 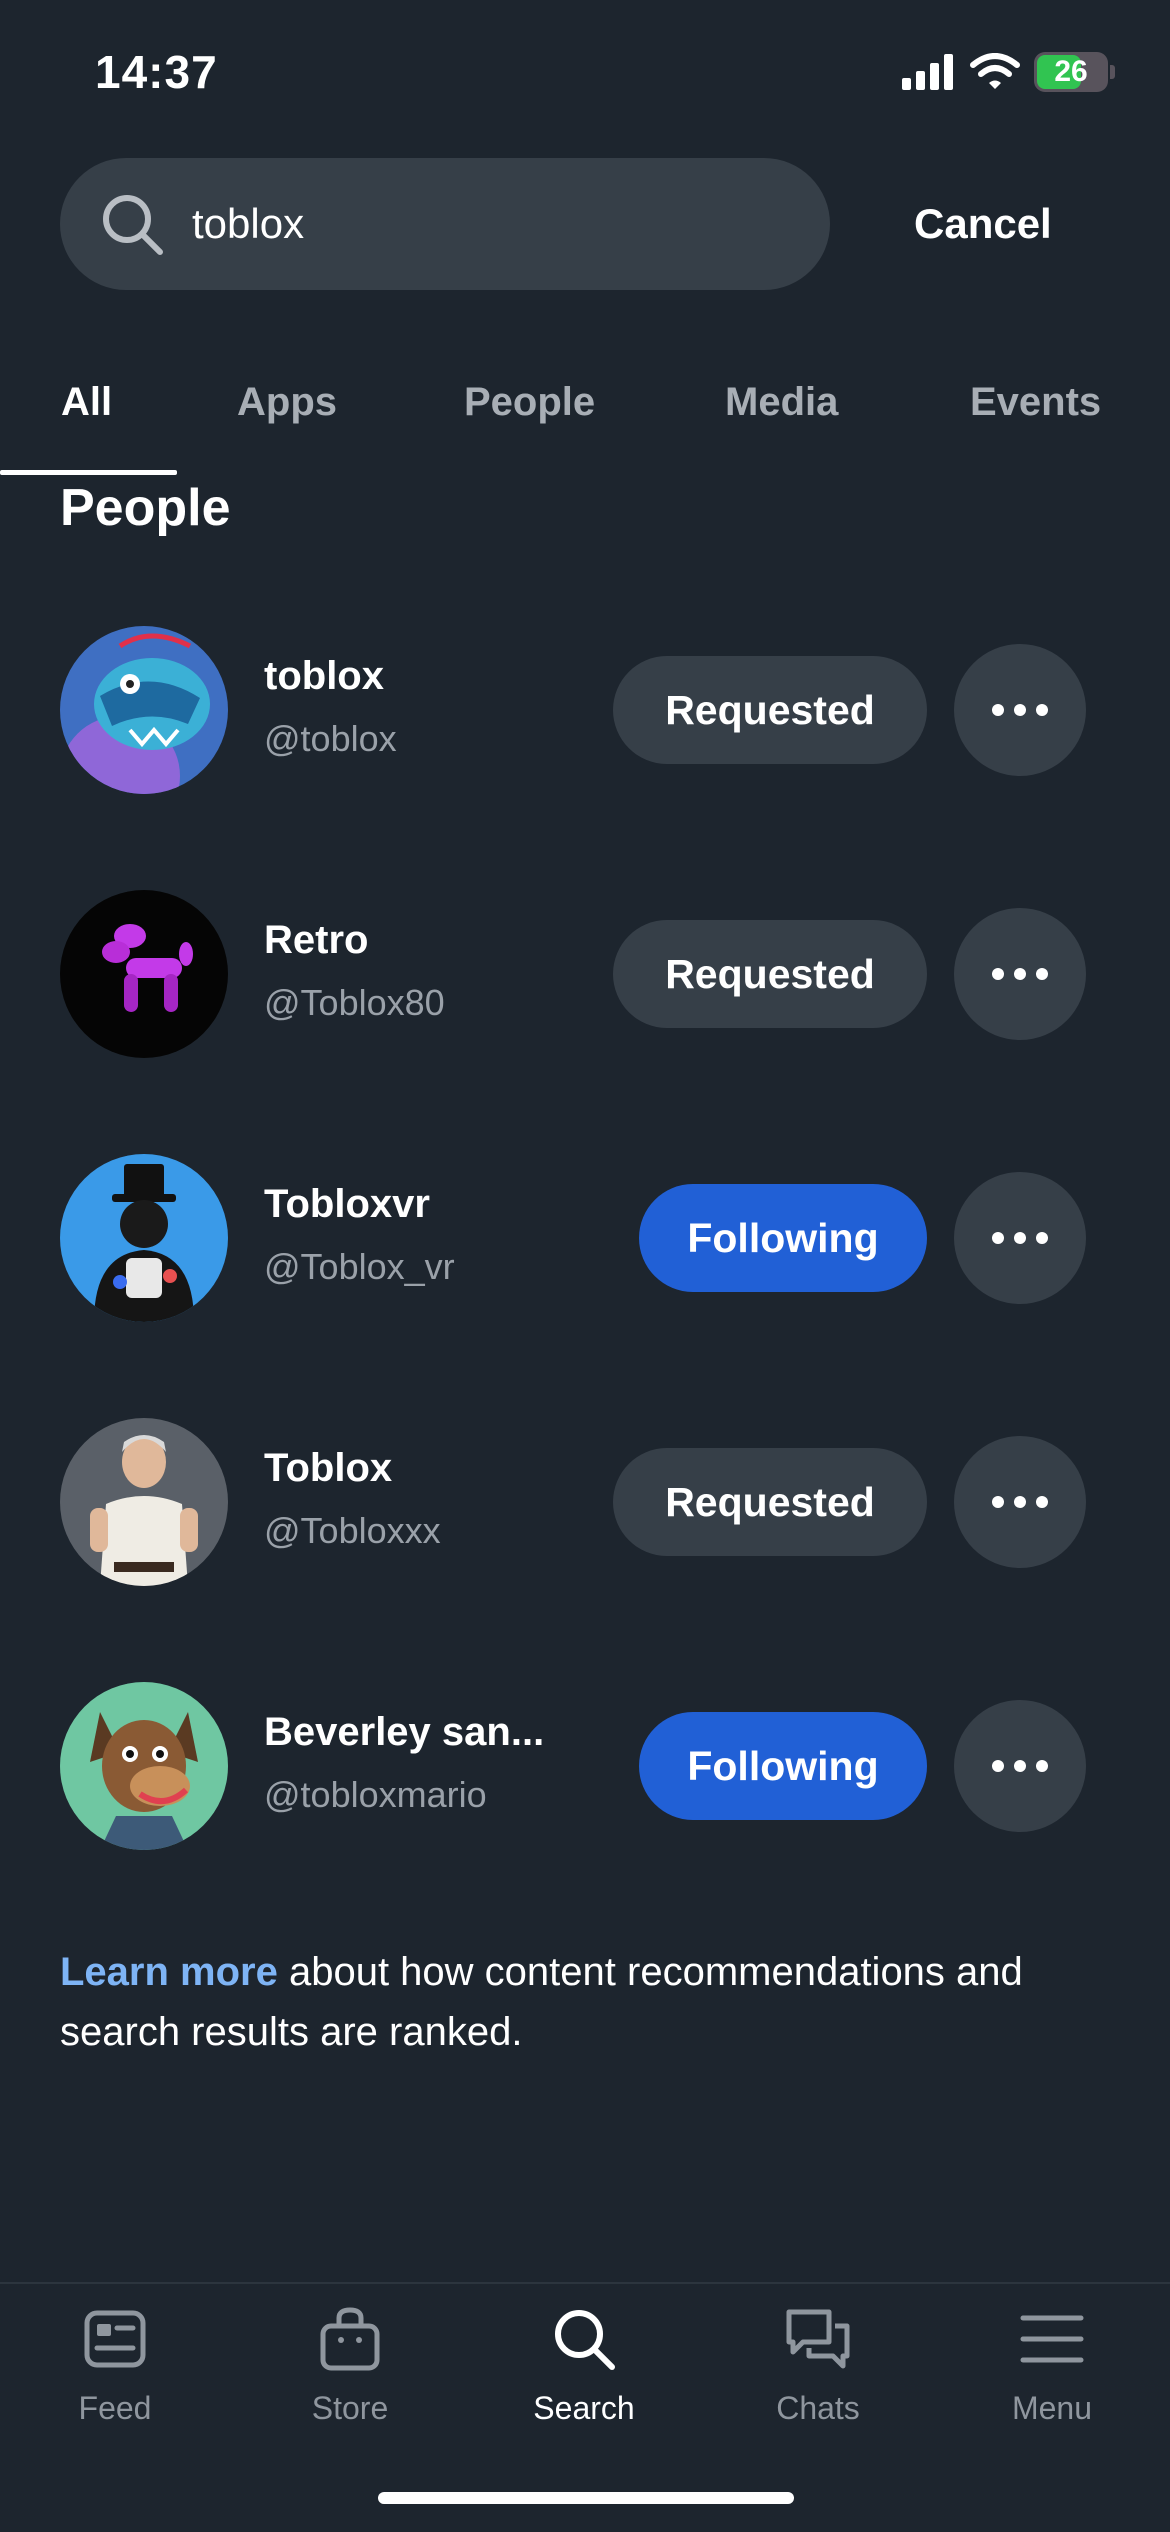 What do you see at coordinates (585, 975) in the screenshot?
I see `person-row: Retro @Toblox80 Requested` at bounding box center [585, 975].